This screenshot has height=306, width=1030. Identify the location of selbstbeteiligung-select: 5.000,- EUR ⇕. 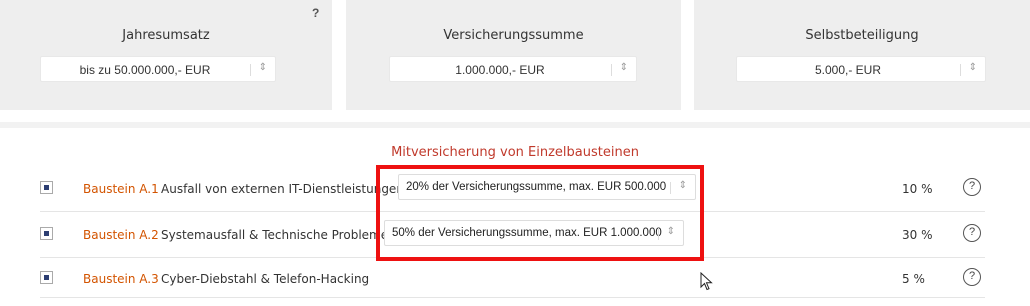
(861, 69).